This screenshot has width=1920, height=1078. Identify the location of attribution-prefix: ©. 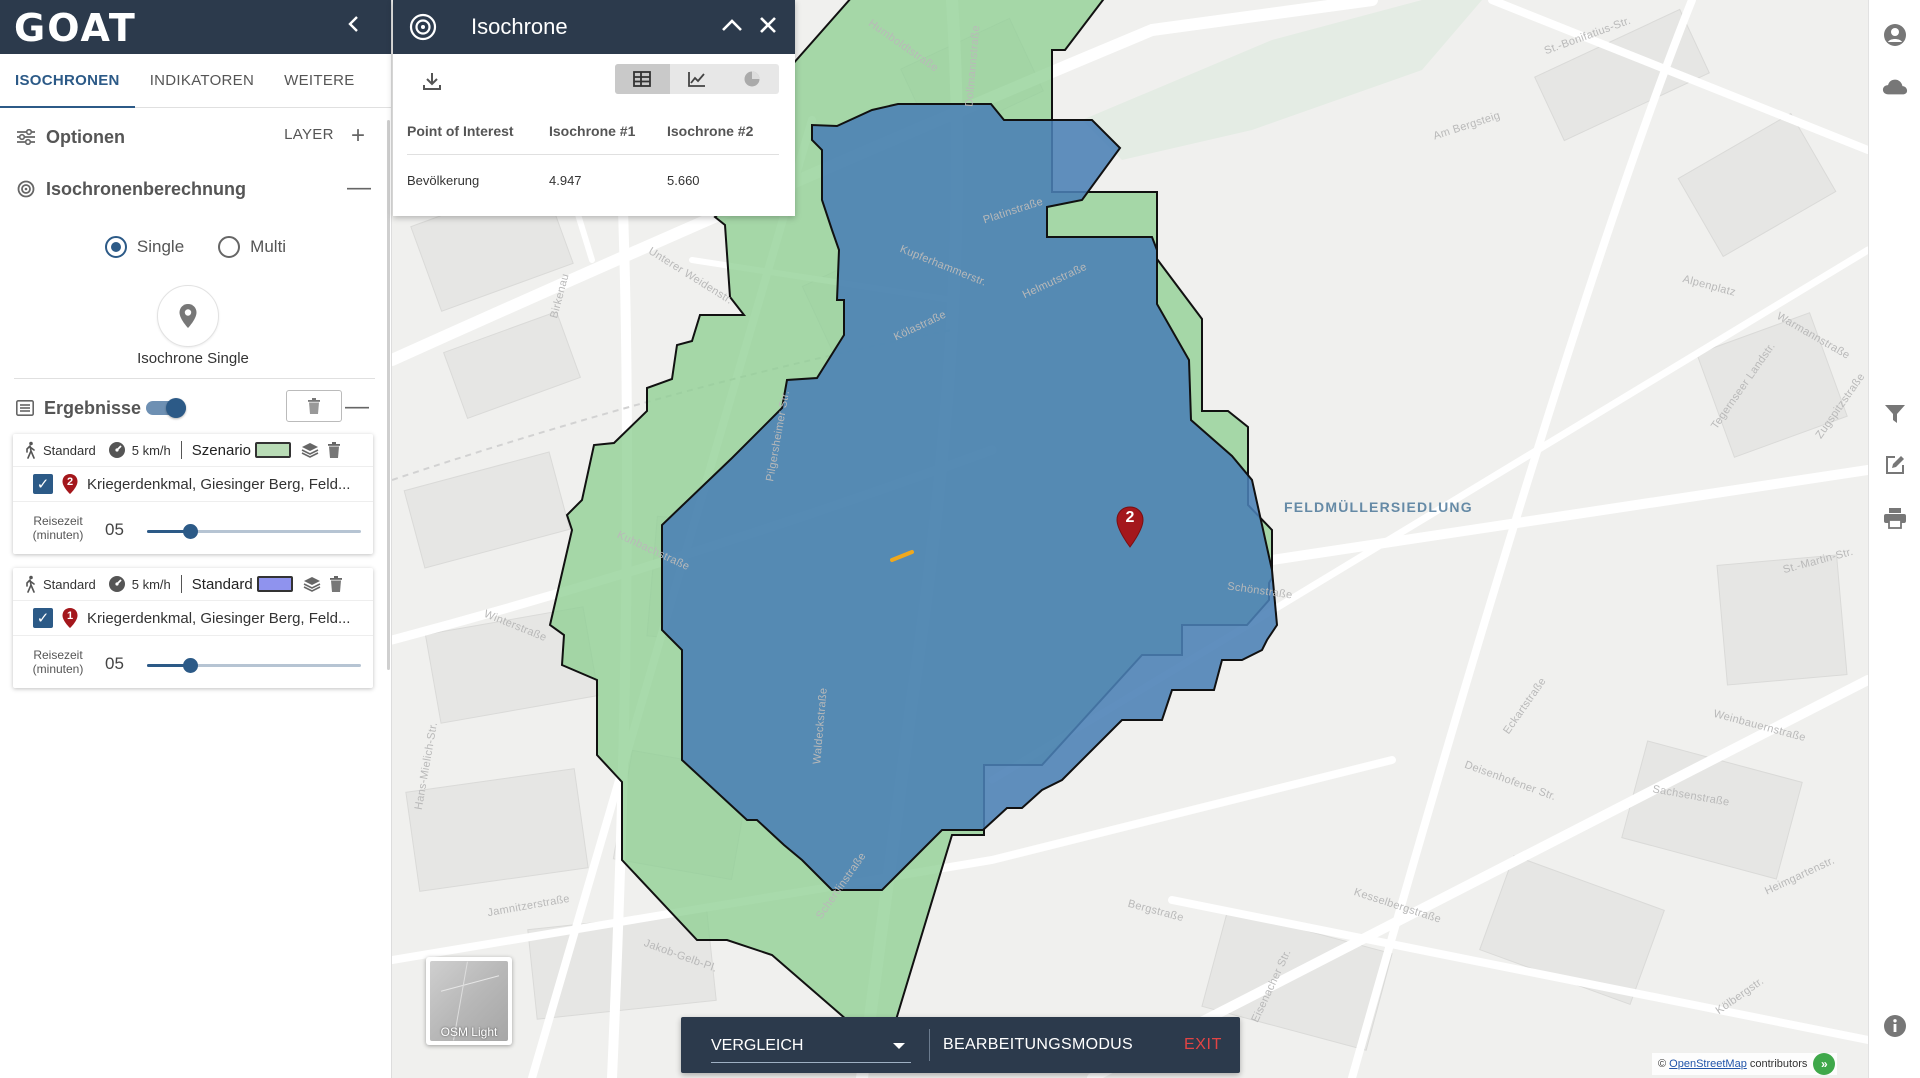
(1662, 1064).